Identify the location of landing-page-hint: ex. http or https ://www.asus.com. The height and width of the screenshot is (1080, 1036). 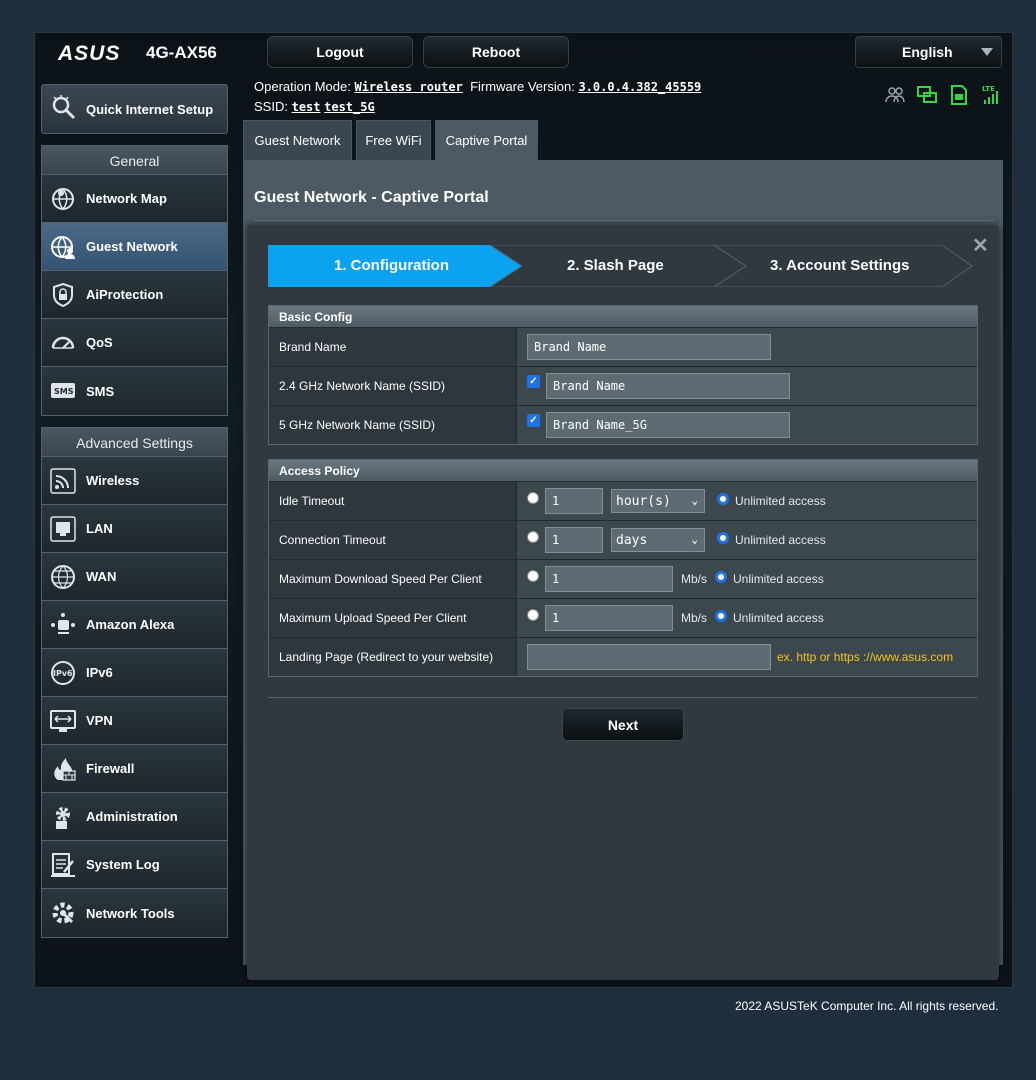
(865, 657).